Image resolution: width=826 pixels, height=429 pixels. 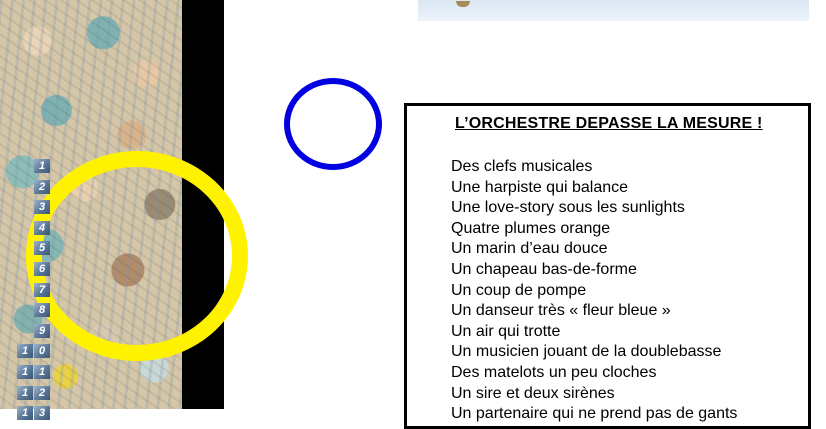 I want to click on item-number-badge: 3, so click(x=42, y=207).